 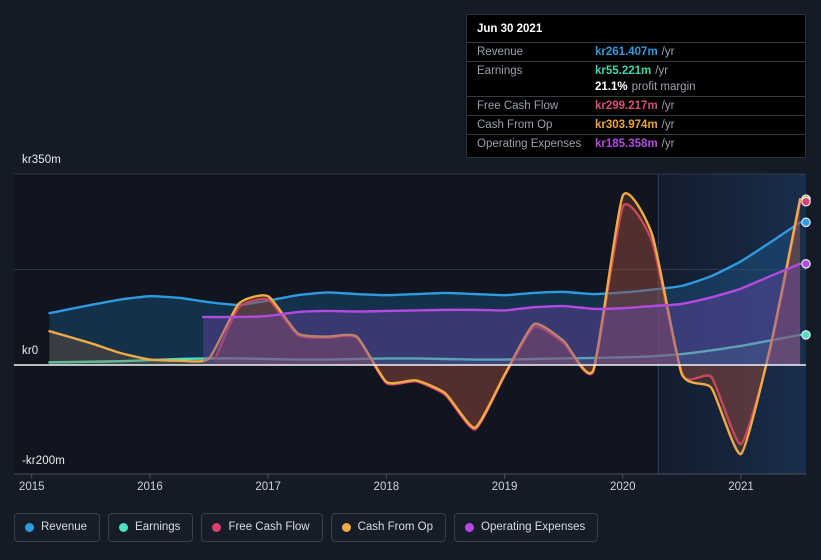 What do you see at coordinates (626, 125) in the screenshot?
I see `tooltip-row-value: kr303.974m` at bounding box center [626, 125].